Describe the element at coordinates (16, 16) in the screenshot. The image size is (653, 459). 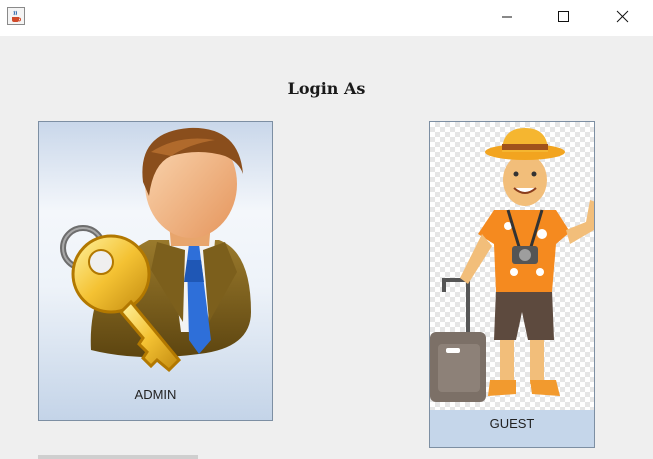
I see `java-cup-icon` at that location.